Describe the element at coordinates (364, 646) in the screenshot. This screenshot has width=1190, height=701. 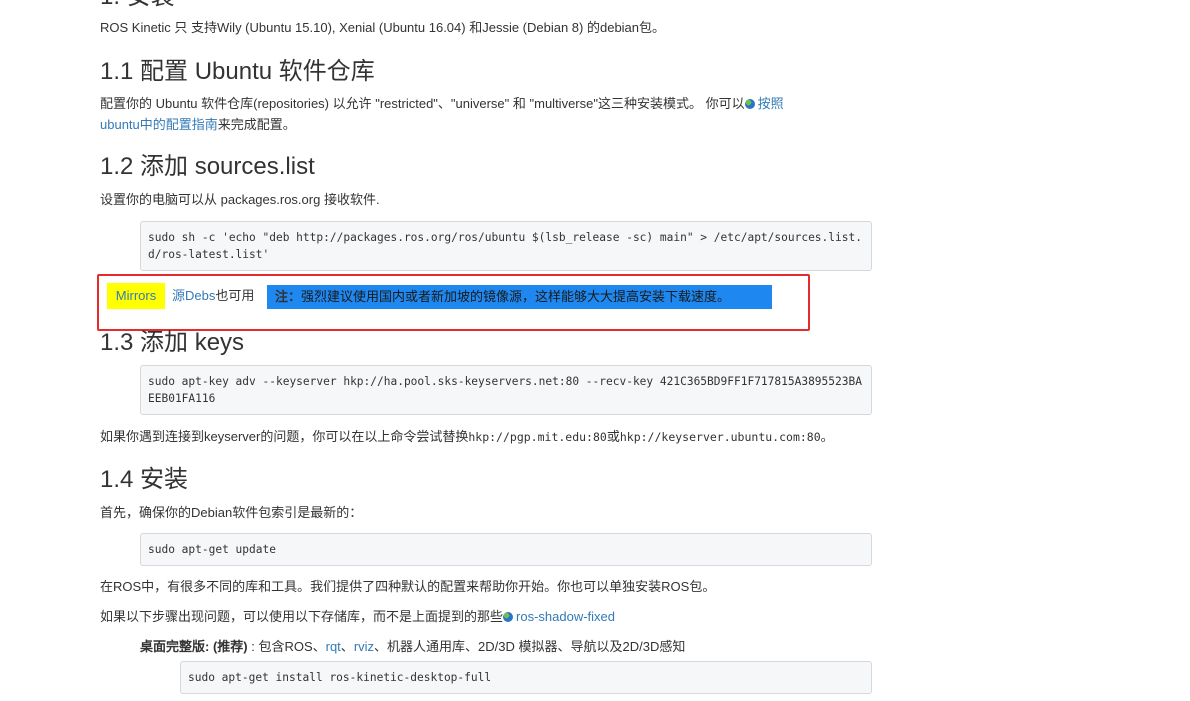
I see `rviz-link: rviz` at that location.